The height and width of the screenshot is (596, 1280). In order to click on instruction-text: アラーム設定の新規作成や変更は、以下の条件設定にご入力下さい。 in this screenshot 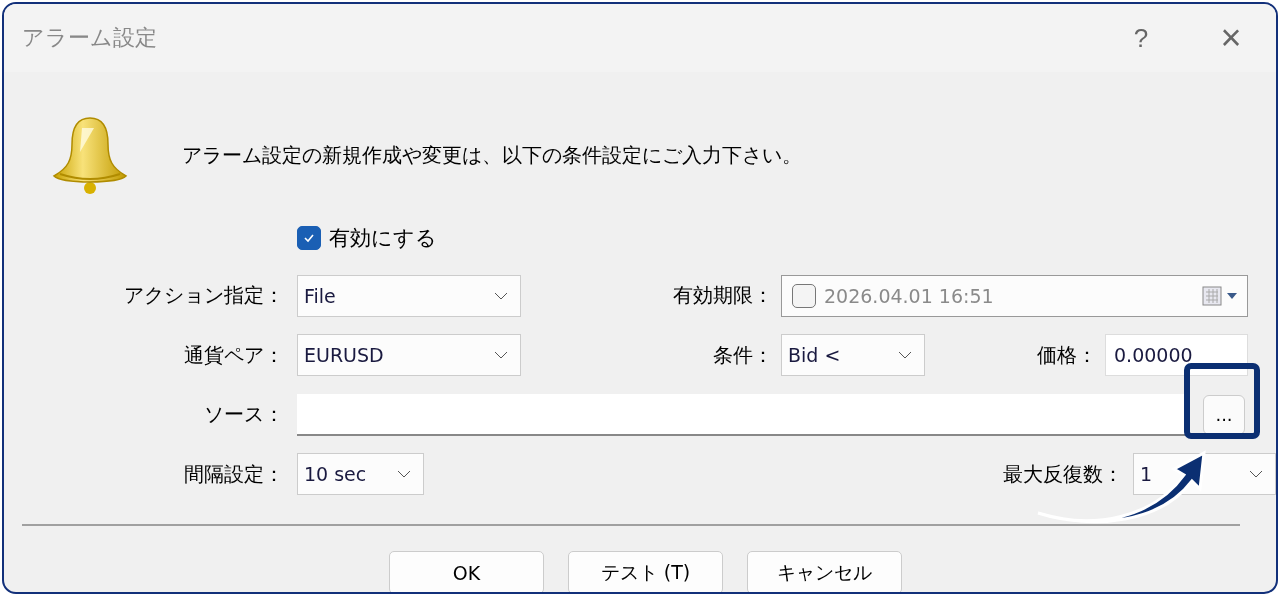, I will do `click(492, 155)`.